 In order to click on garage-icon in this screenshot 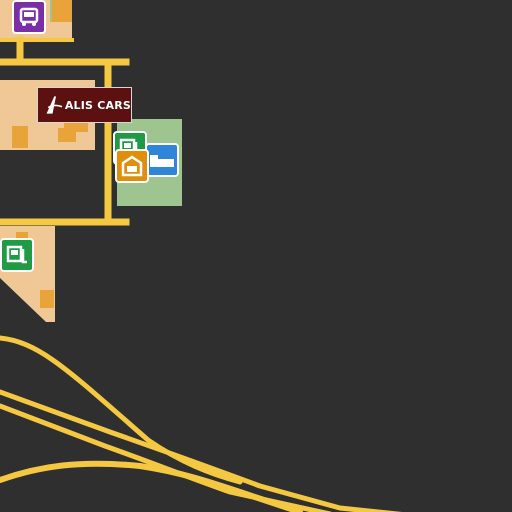, I will do `click(132, 166)`.